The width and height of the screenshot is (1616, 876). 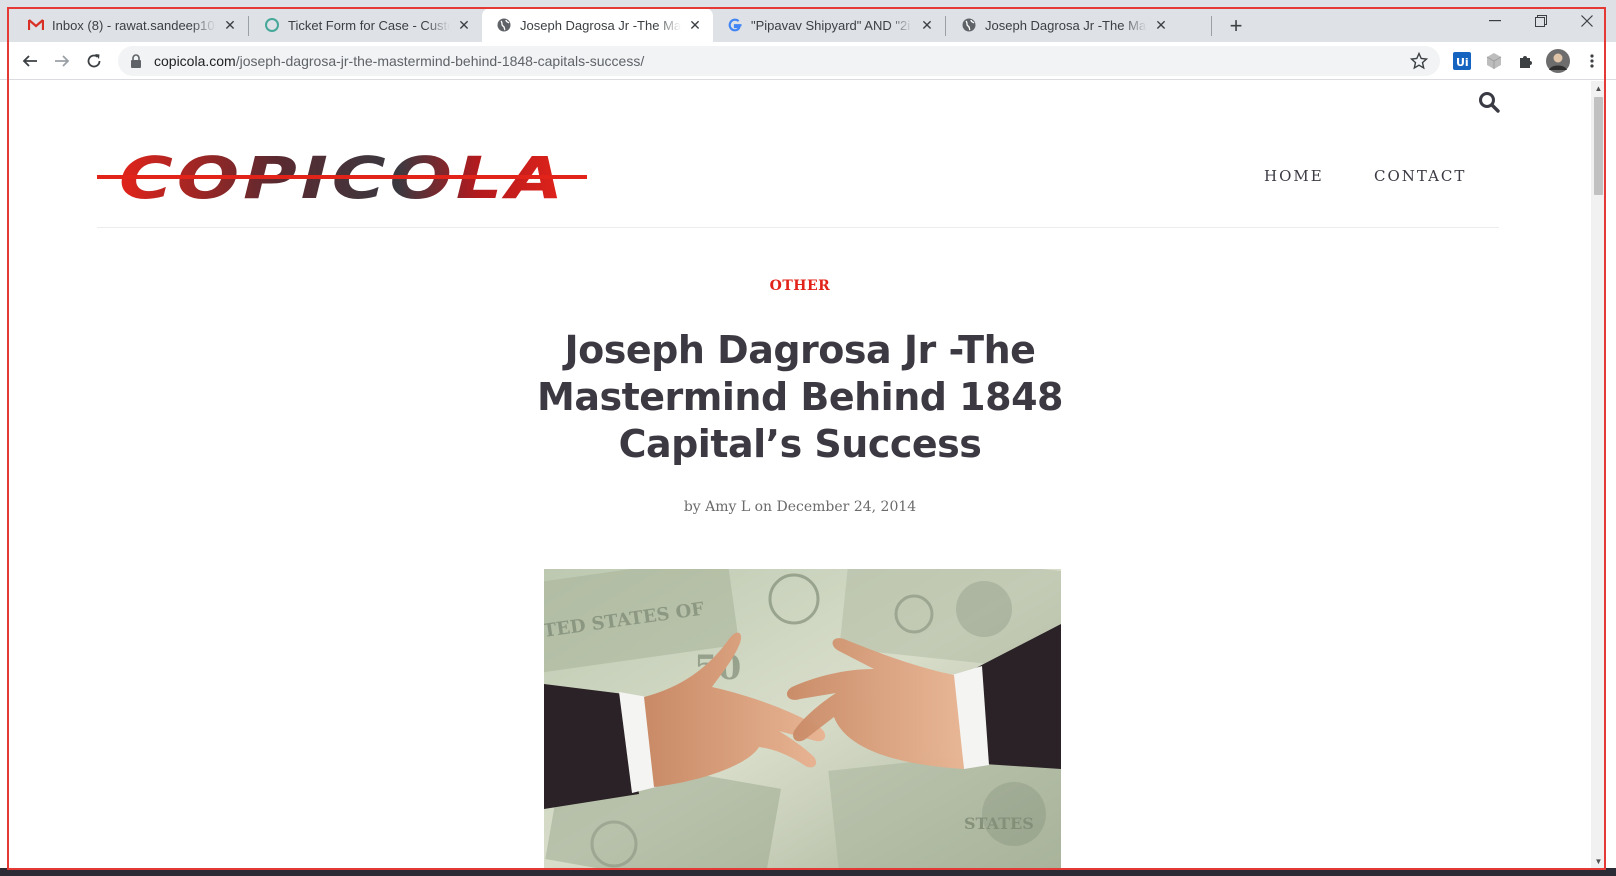 I want to click on article-byline: by Amy L on December 24, 2014, so click(x=800, y=507).